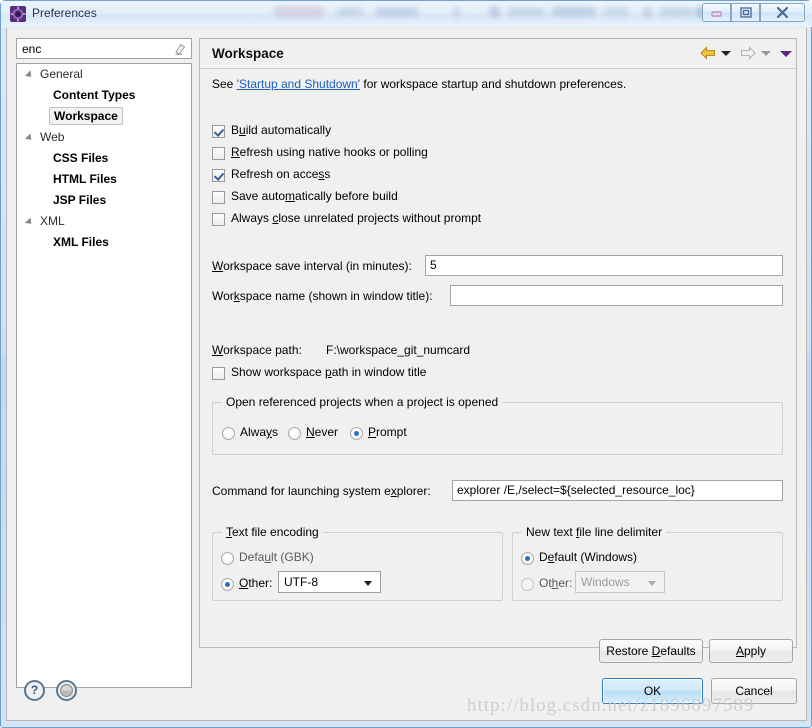 This screenshot has width=812, height=728. Describe the element at coordinates (104, 242) in the screenshot. I see `tree-item-xml-files: XML Files` at that location.